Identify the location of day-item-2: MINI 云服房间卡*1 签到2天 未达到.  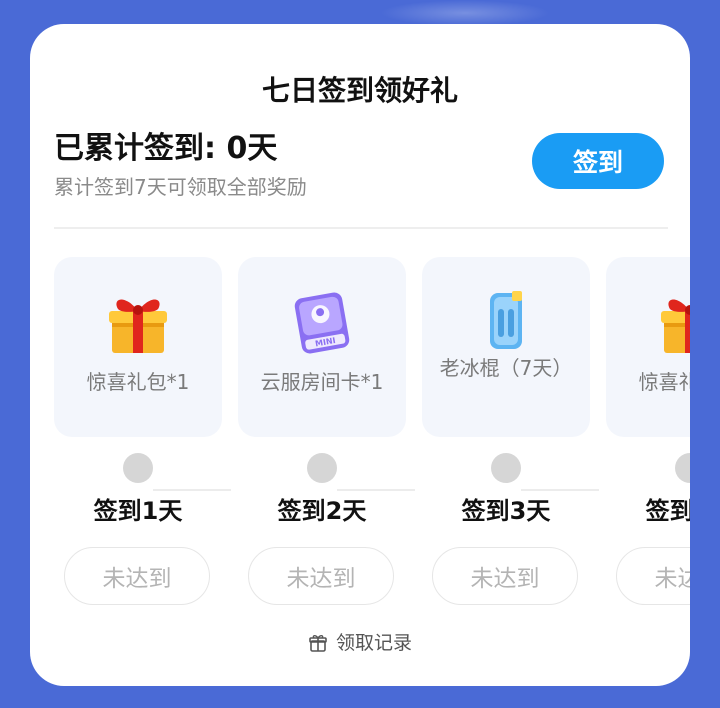
(322, 437).